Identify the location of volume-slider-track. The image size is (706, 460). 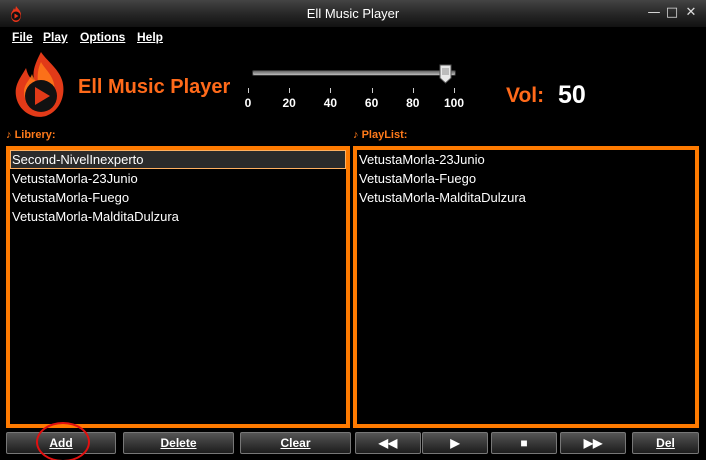
(354, 73).